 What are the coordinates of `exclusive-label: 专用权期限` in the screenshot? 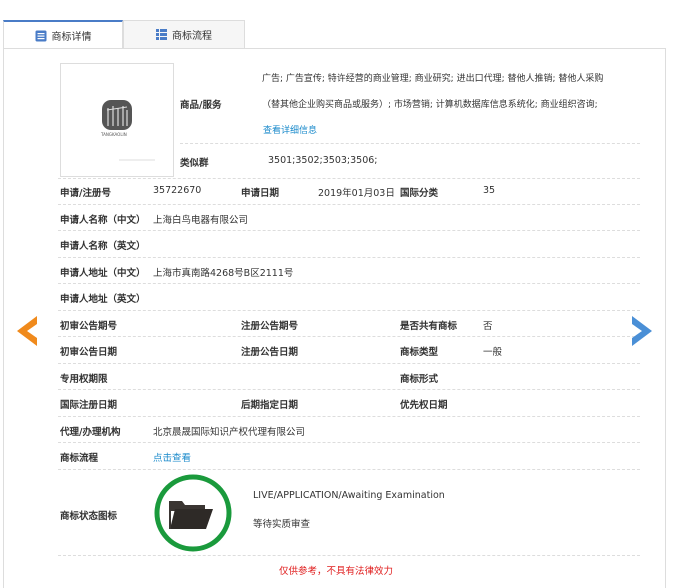 It's located at (84, 379).